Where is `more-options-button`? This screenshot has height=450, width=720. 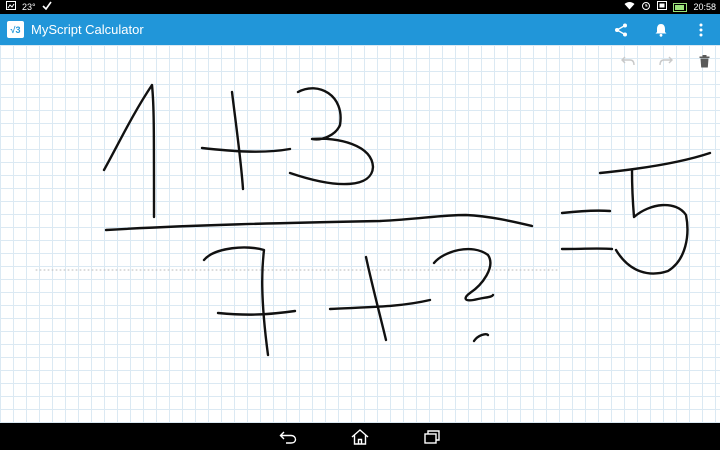 more-options-button is located at coordinates (701, 30).